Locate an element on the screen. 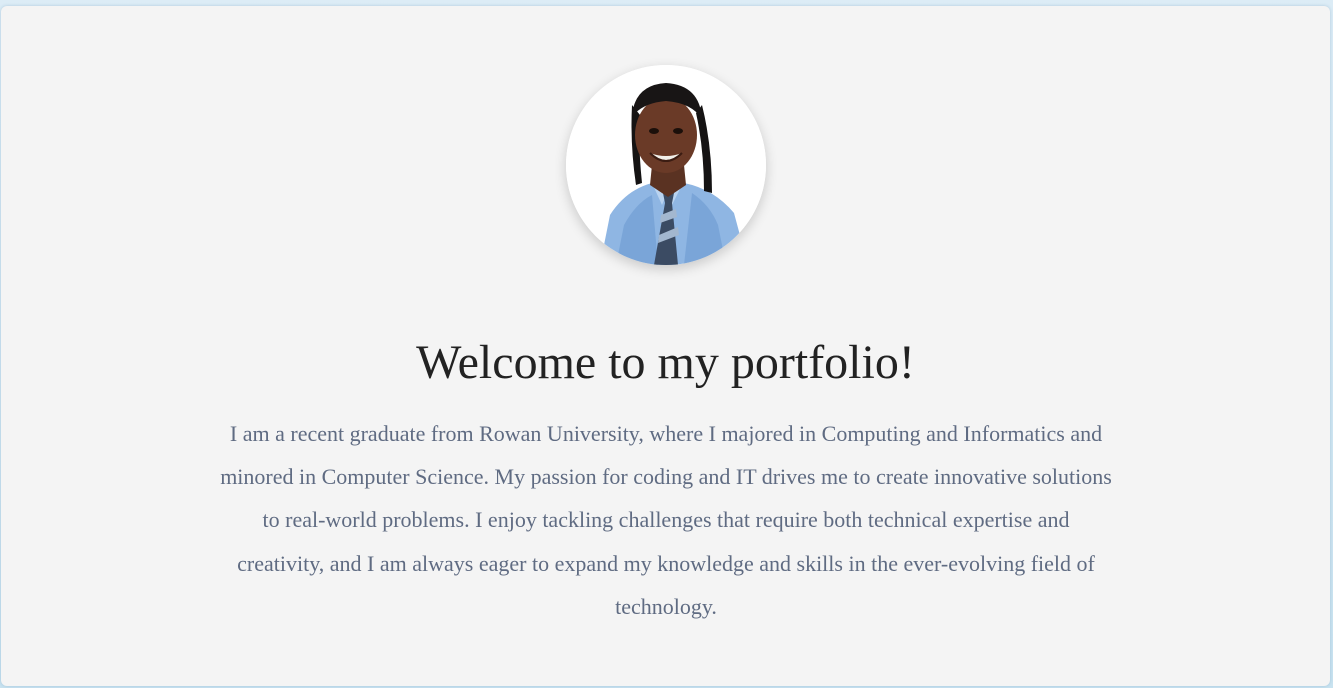  profile-photo is located at coordinates (666, 165).